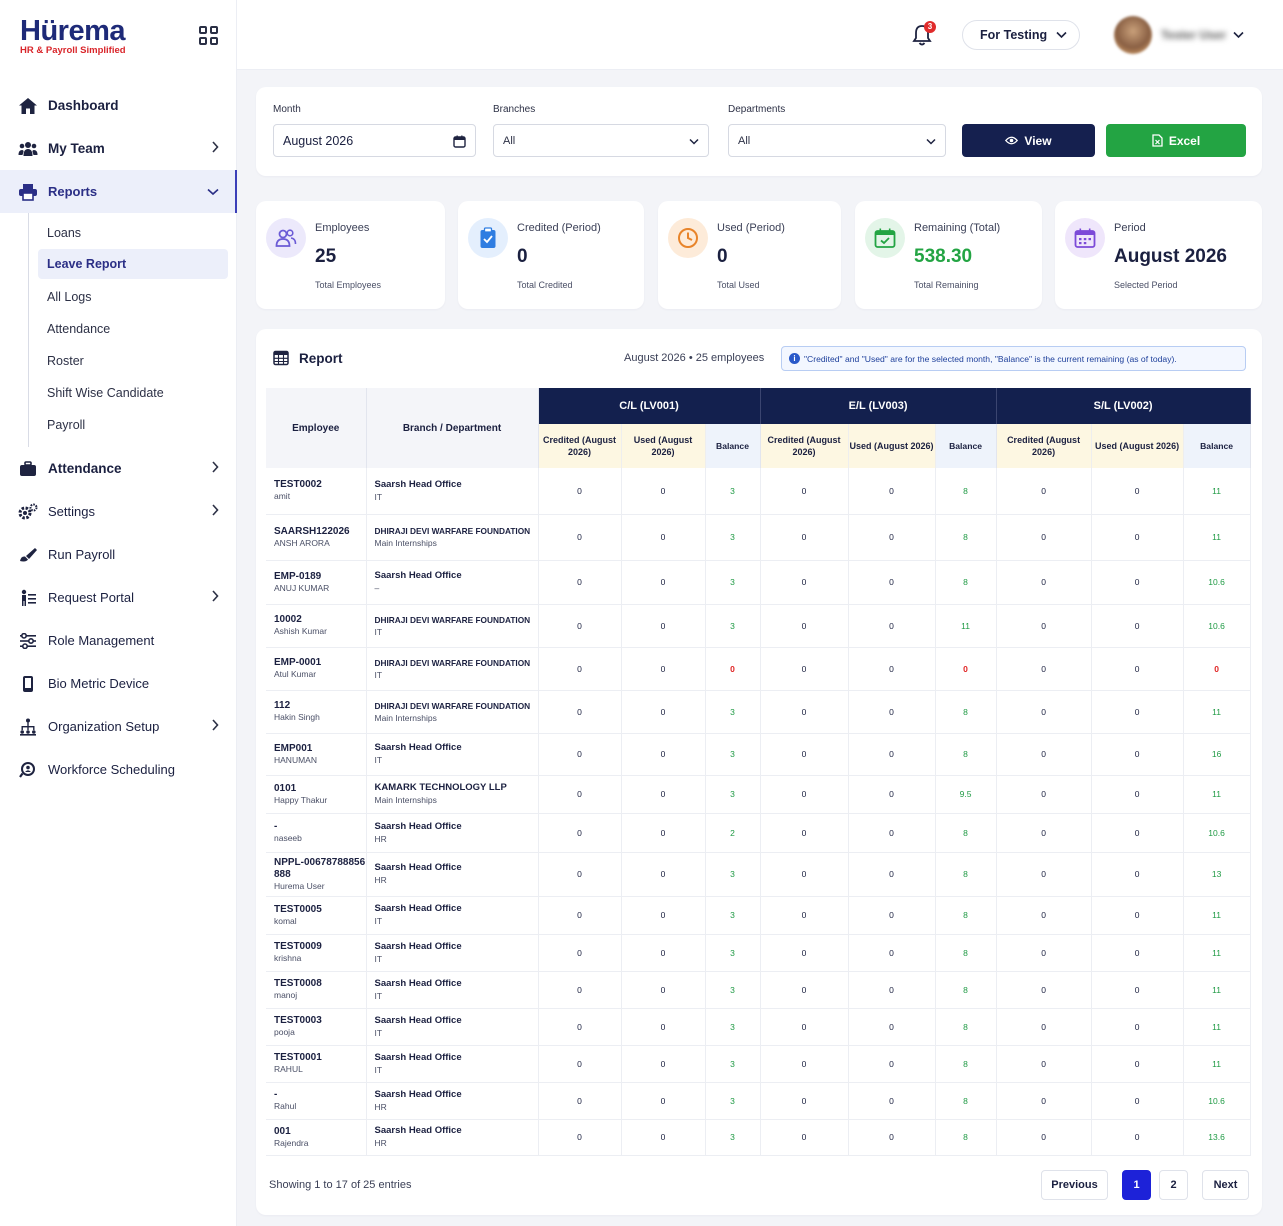 This screenshot has width=1283, height=1226. I want to click on column-header-employee: Employee, so click(316, 428).